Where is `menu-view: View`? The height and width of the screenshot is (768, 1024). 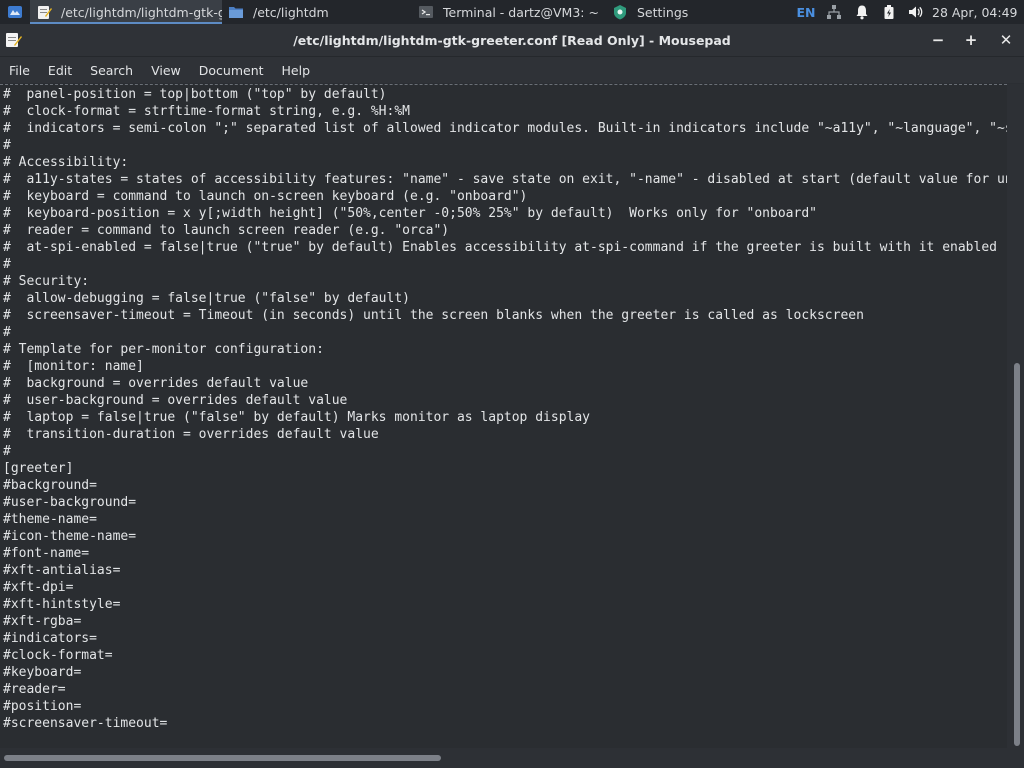 menu-view: View is located at coordinates (166, 70).